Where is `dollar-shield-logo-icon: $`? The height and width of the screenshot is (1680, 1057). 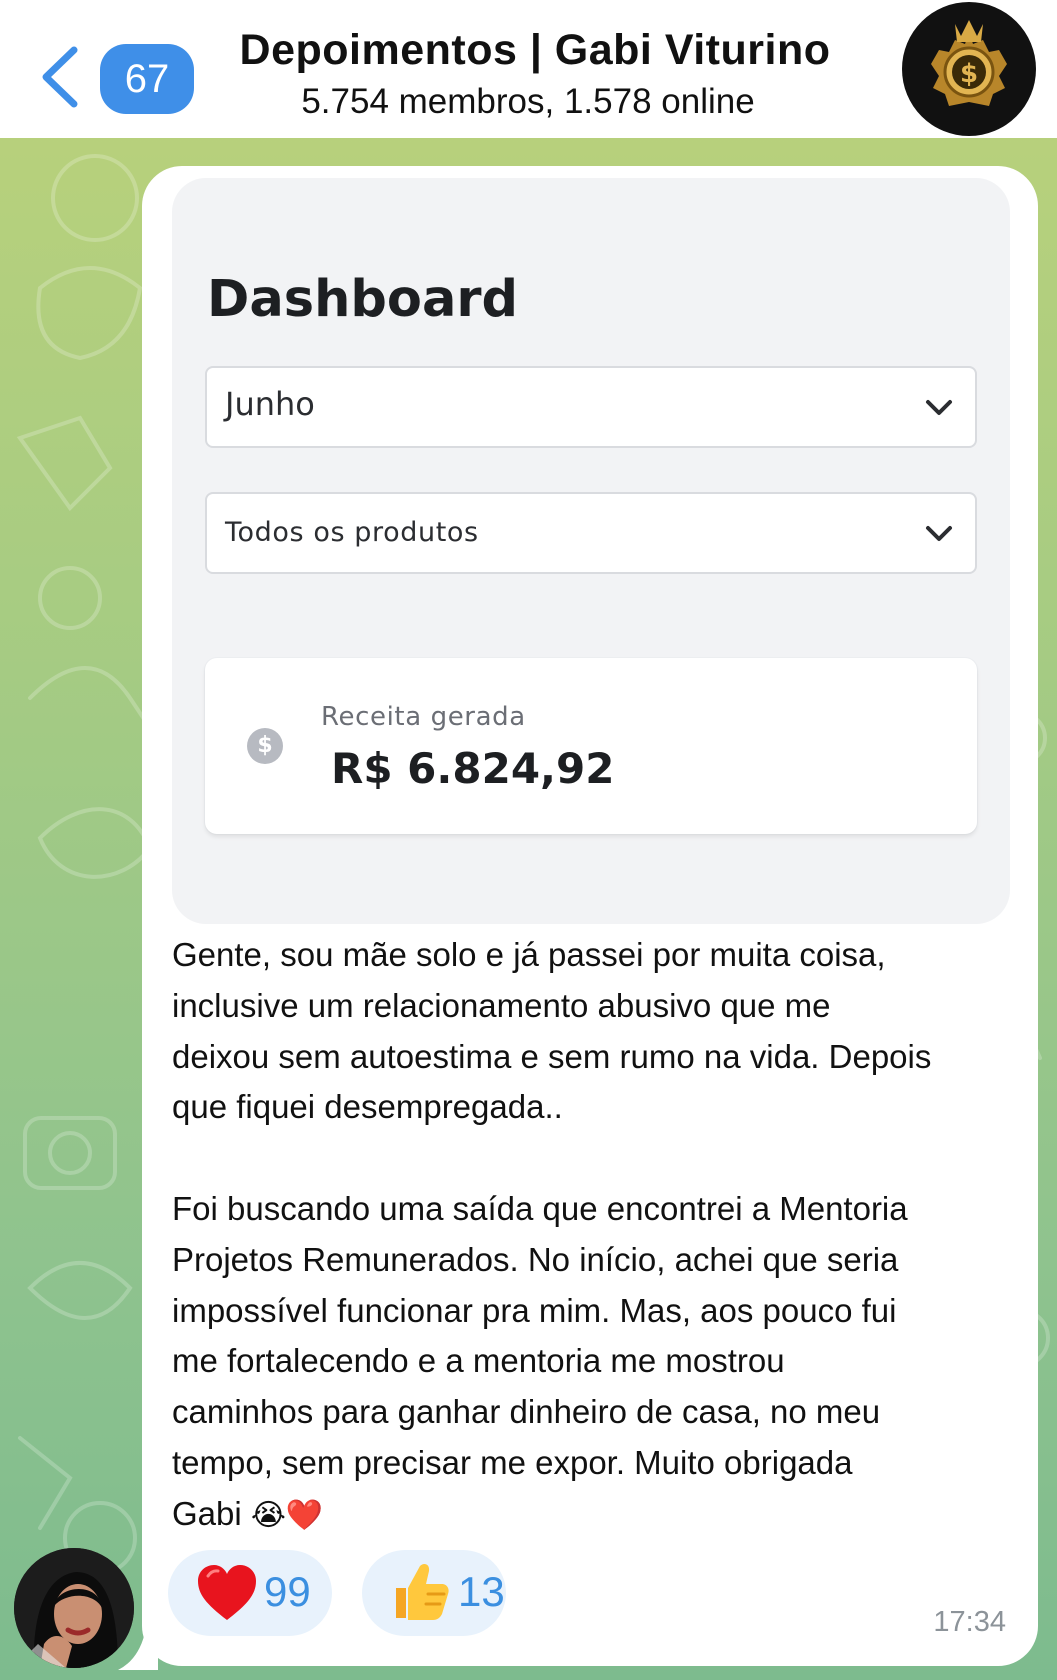 dollar-shield-logo-icon: $ is located at coordinates (969, 63).